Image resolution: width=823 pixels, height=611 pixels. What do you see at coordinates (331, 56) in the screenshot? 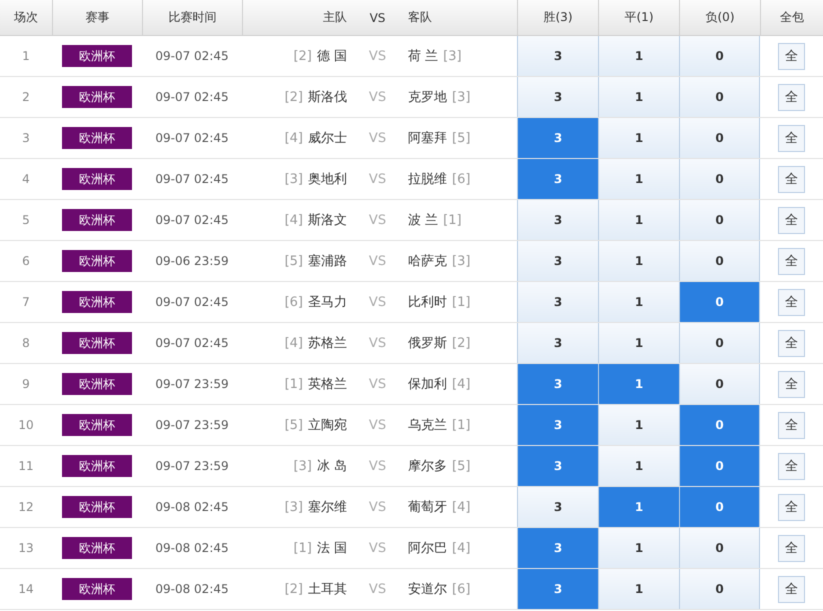
I see `home-team: 德 国` at bounding box center [331, 56].